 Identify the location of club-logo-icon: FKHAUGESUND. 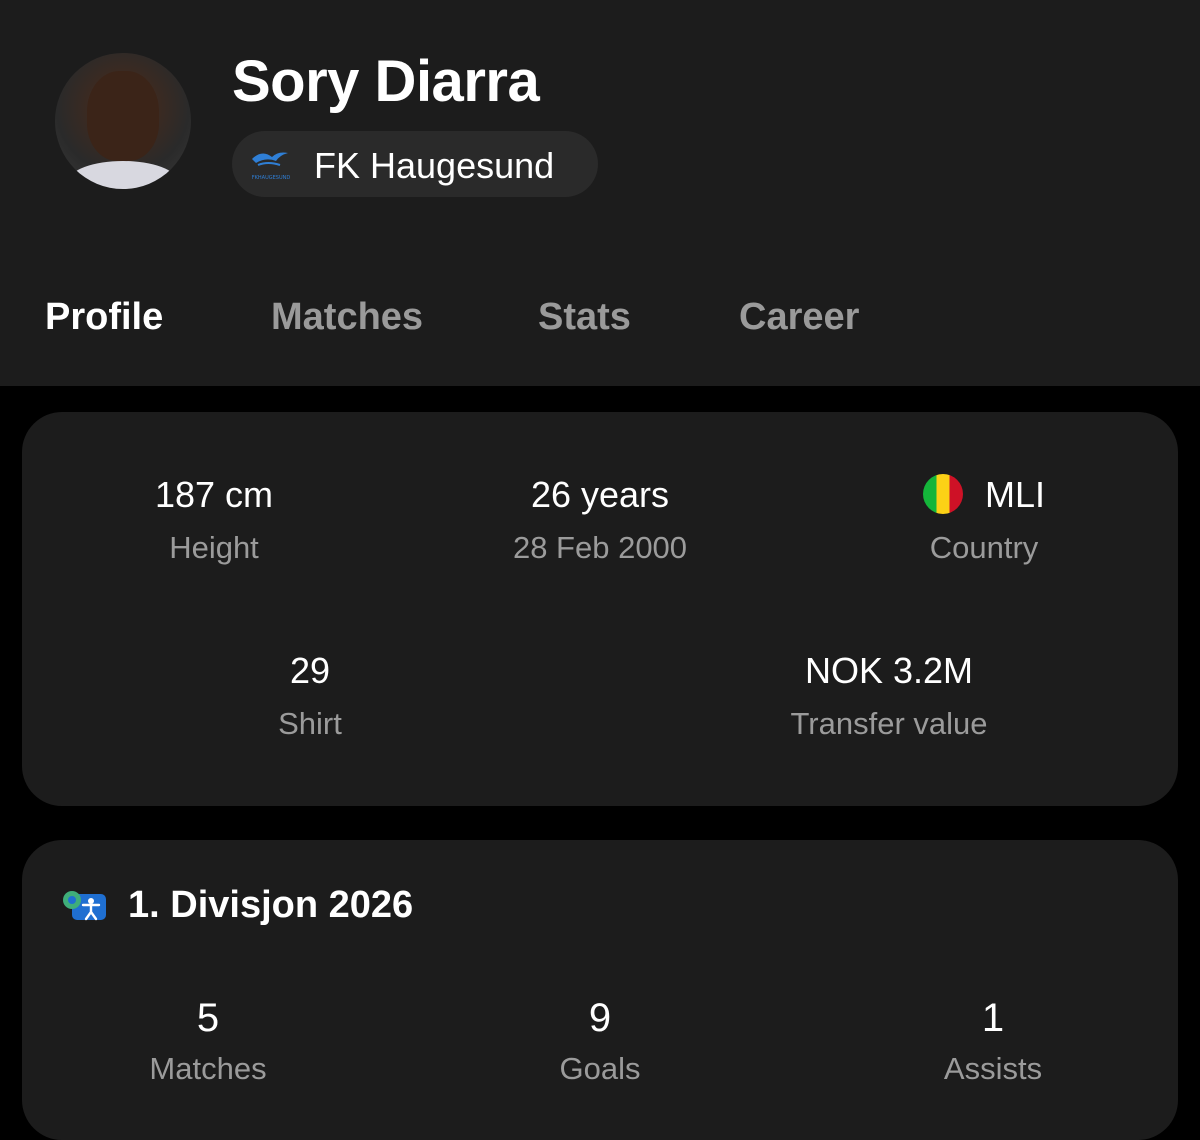
(271, 166).